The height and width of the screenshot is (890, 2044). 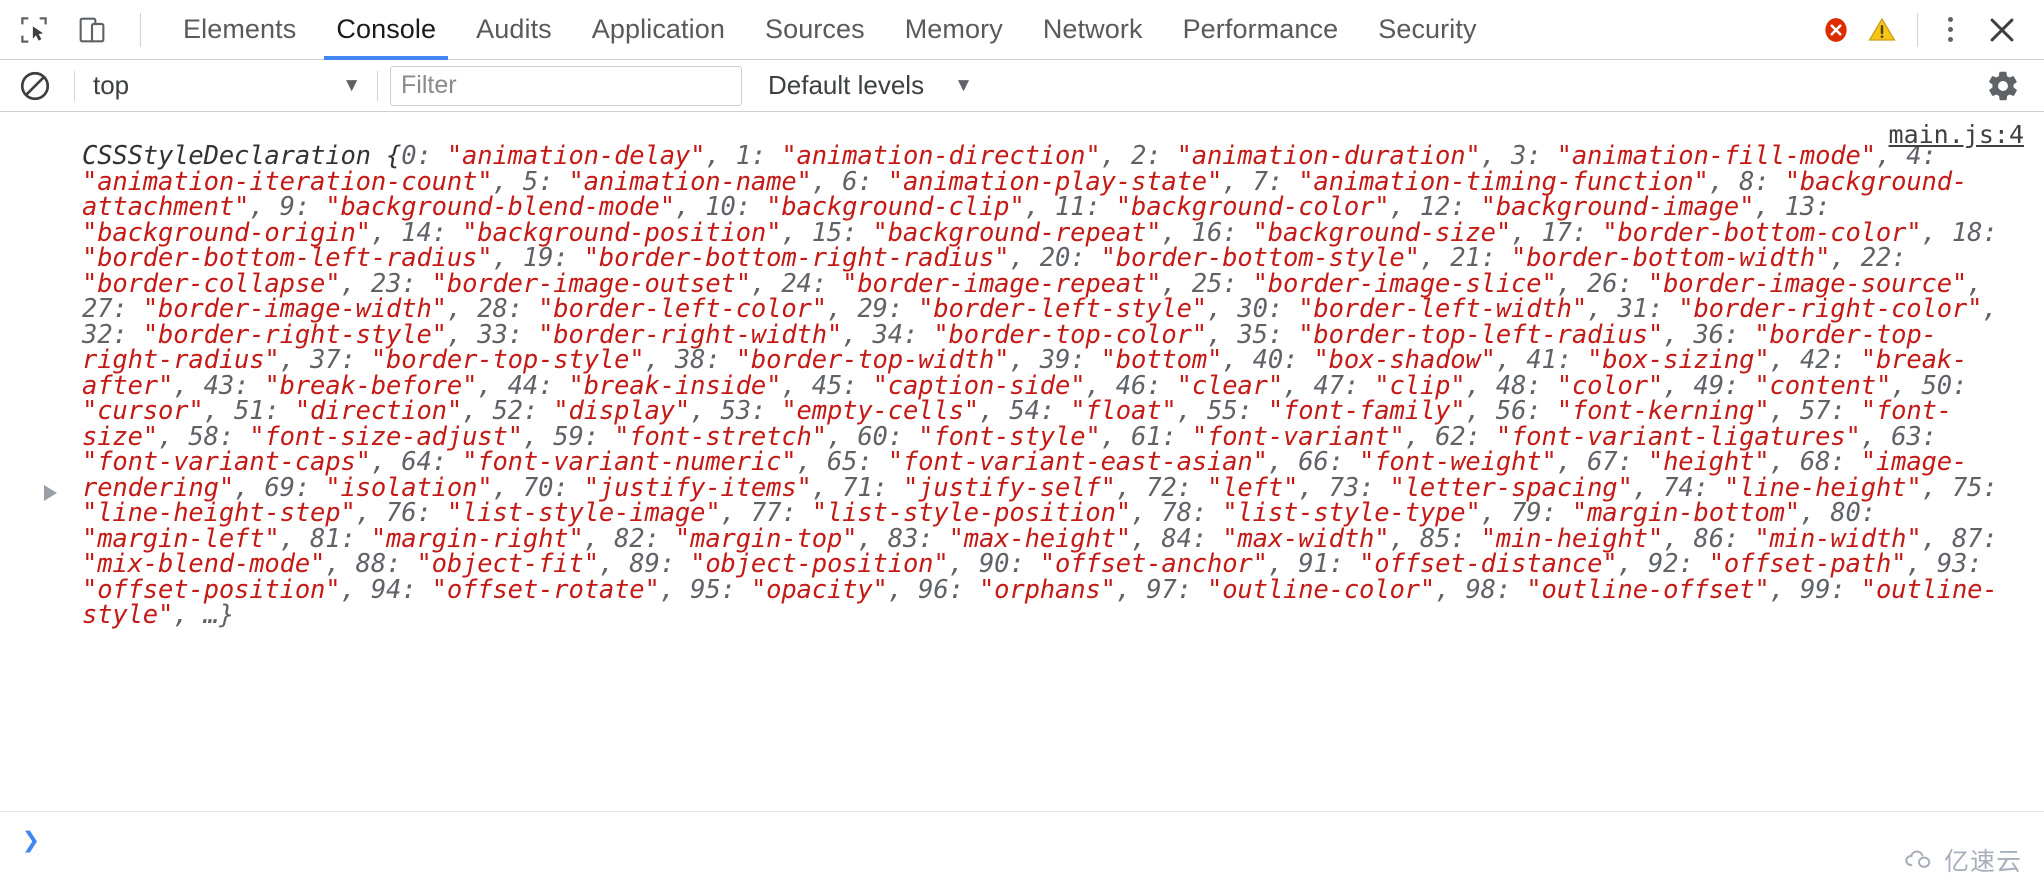 I want to click on error-count-badge, so click(x=1836, y=30).